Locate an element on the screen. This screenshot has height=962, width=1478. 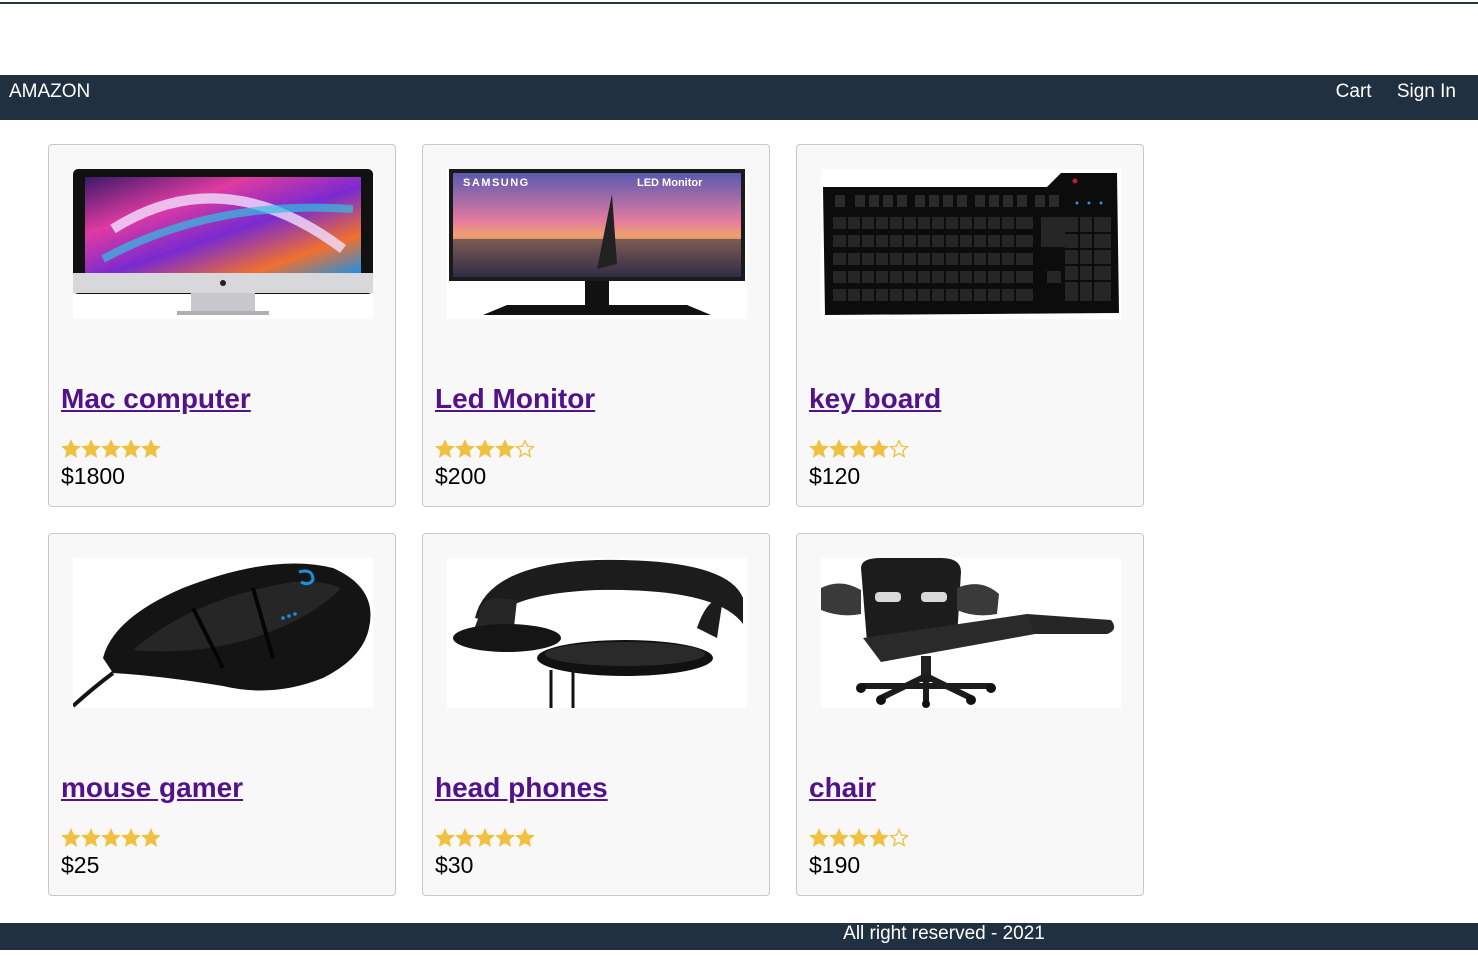
site-header: AMAZON Cart Sign In is located at coordinates (739, 97).